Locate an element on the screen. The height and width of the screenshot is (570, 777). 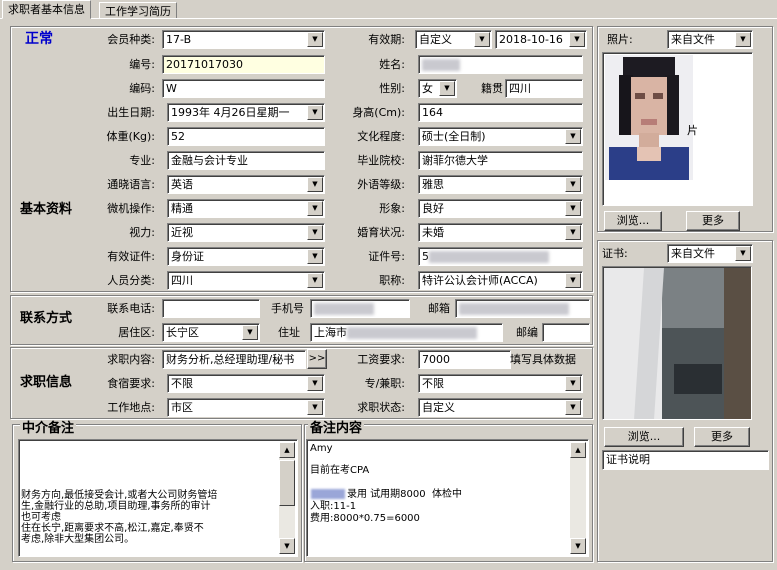
id-type-select: 身份证 ▼ is located at coordinates (246, 256).